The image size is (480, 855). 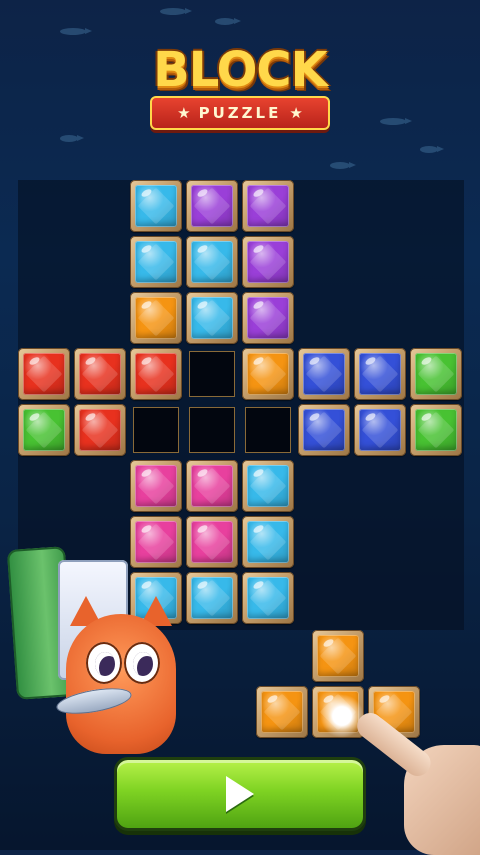 I want to click on logo-ribbon: ★ PUZZLE ★, so click(x=240, y=113).